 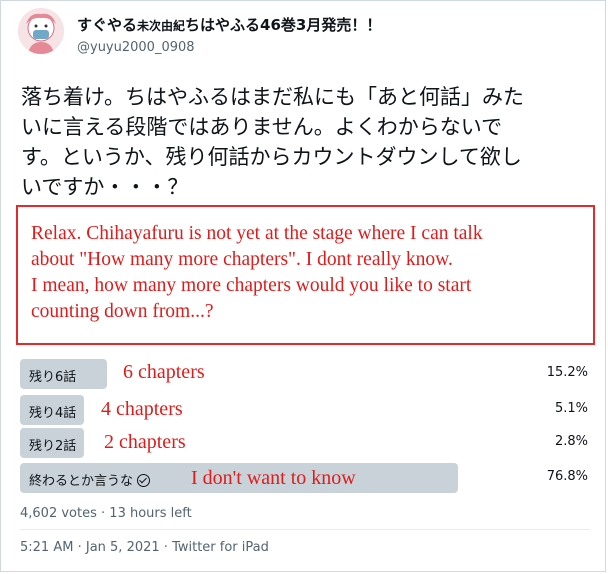 I want to click on poll-time-left: 13 hours left, so click(x=150, y=513).